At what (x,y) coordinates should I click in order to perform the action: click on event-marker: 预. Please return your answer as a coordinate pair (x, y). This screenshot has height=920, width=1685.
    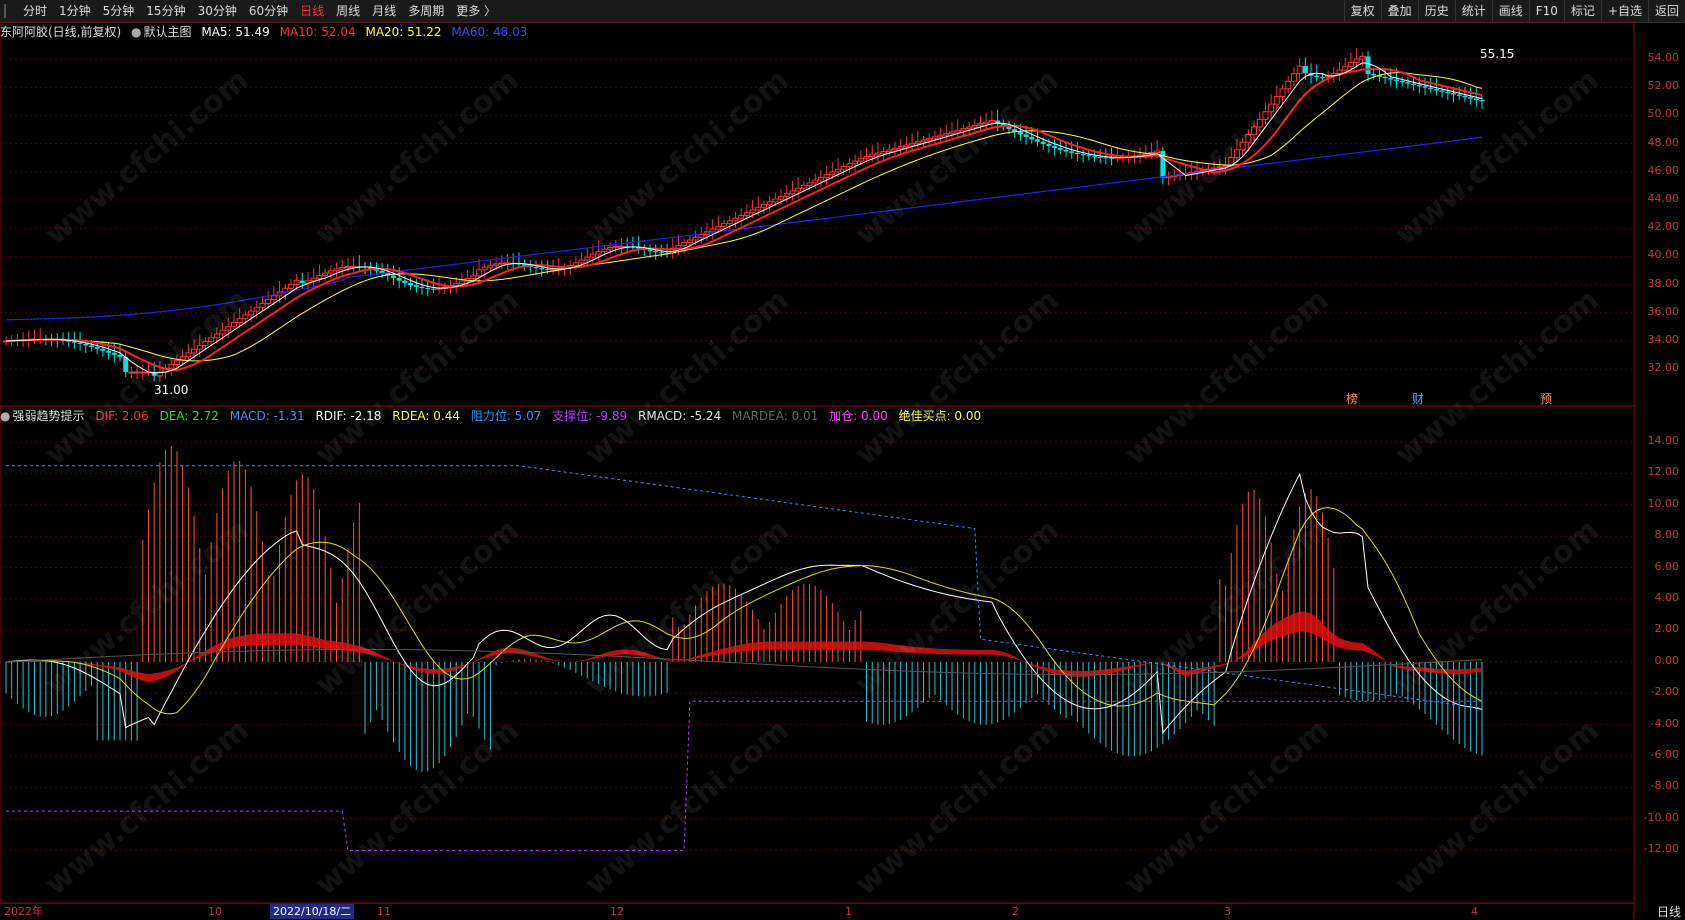
    Looking at the image, I should click on (1546, 399).